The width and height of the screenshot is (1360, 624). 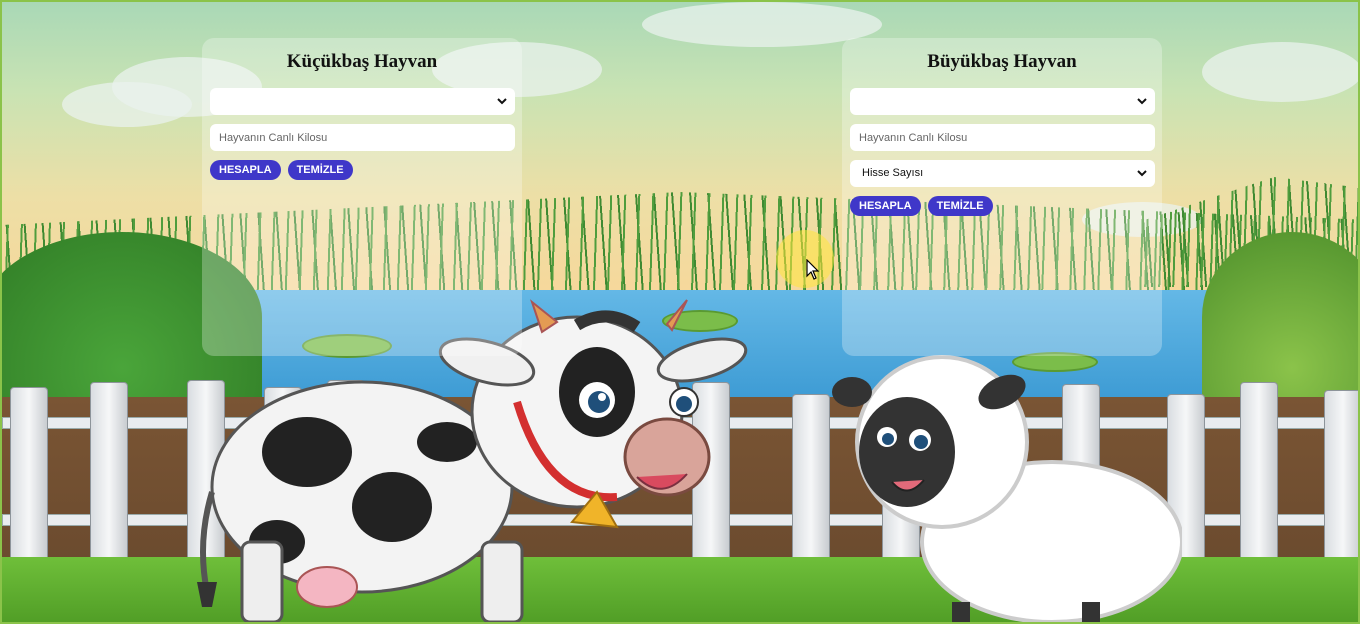 What do you see at coordinates (362, 170) in the screenshot?
I see `small-button-row: HESAPLA TEMİZLE` at bounding box center [362, 170].